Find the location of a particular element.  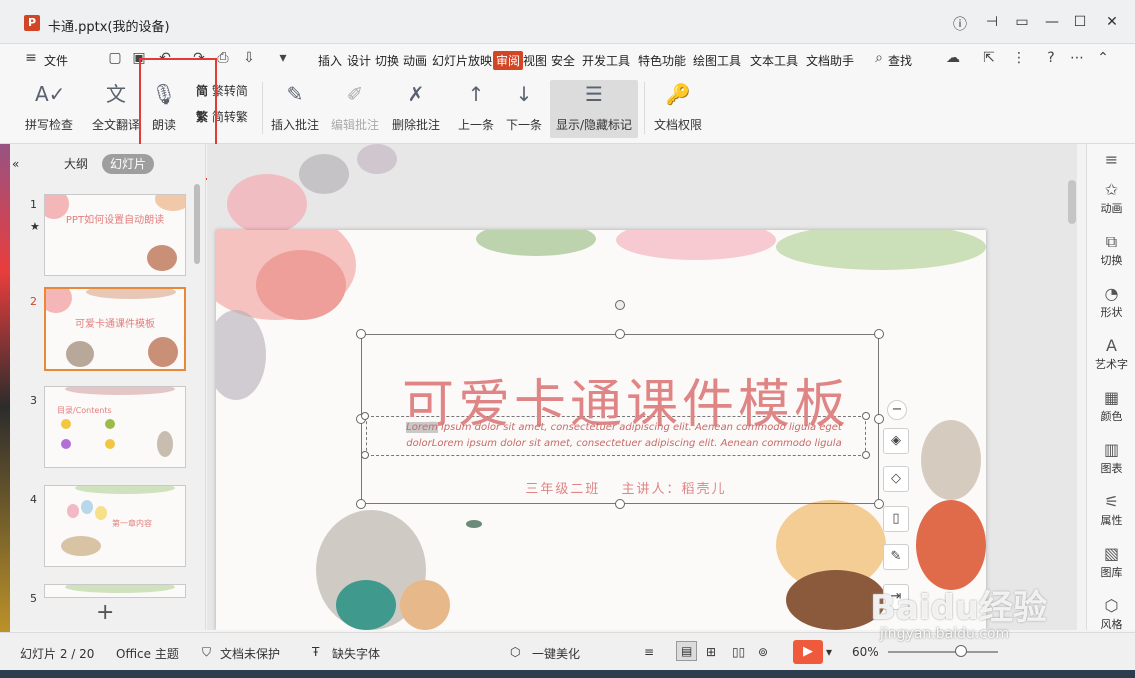

tab-design: 设计 is located at coordinates (359, 60).